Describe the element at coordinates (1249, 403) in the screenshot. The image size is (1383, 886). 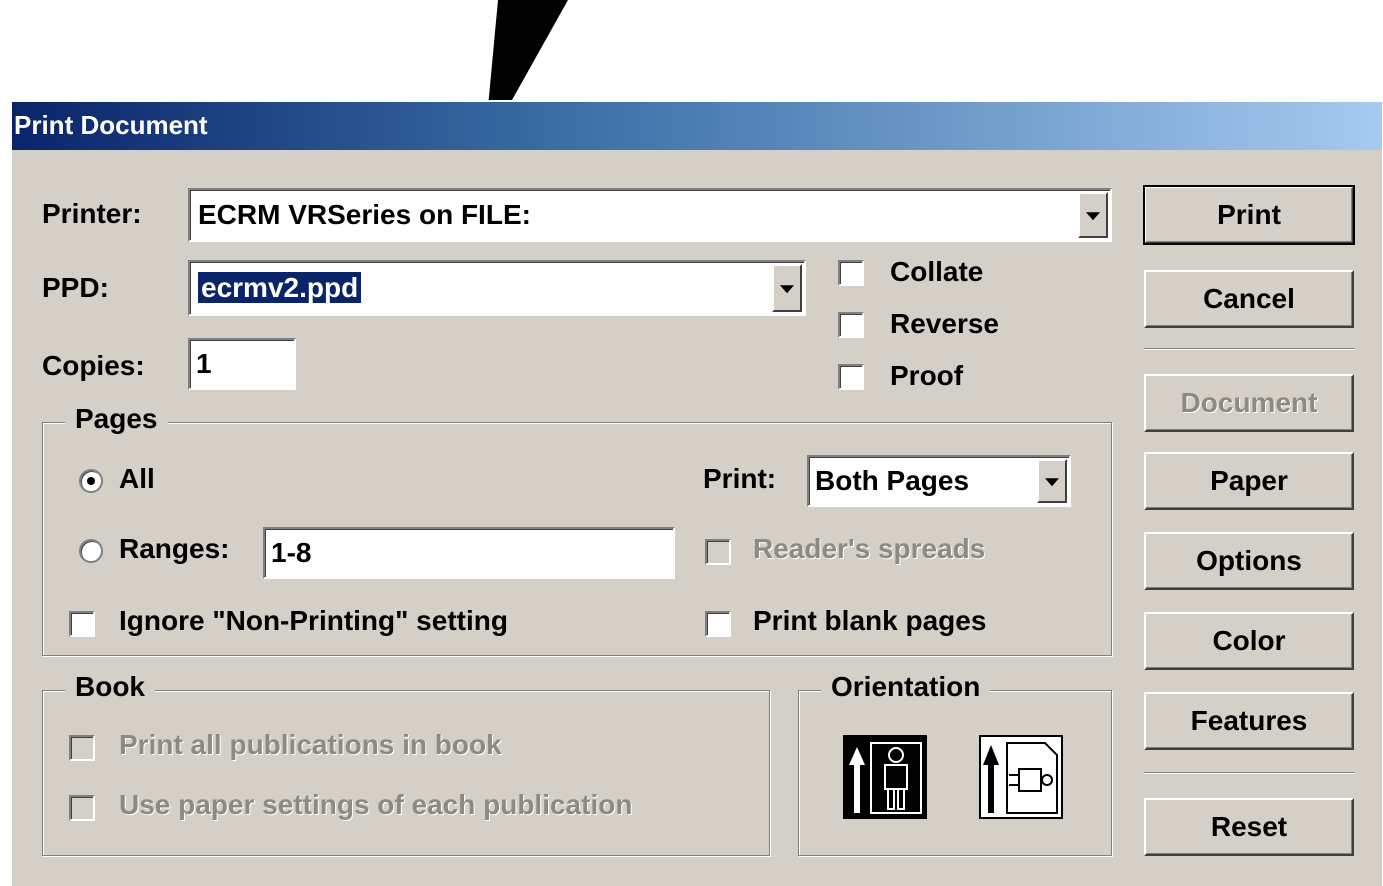
I see `document-button: Document` at that location.